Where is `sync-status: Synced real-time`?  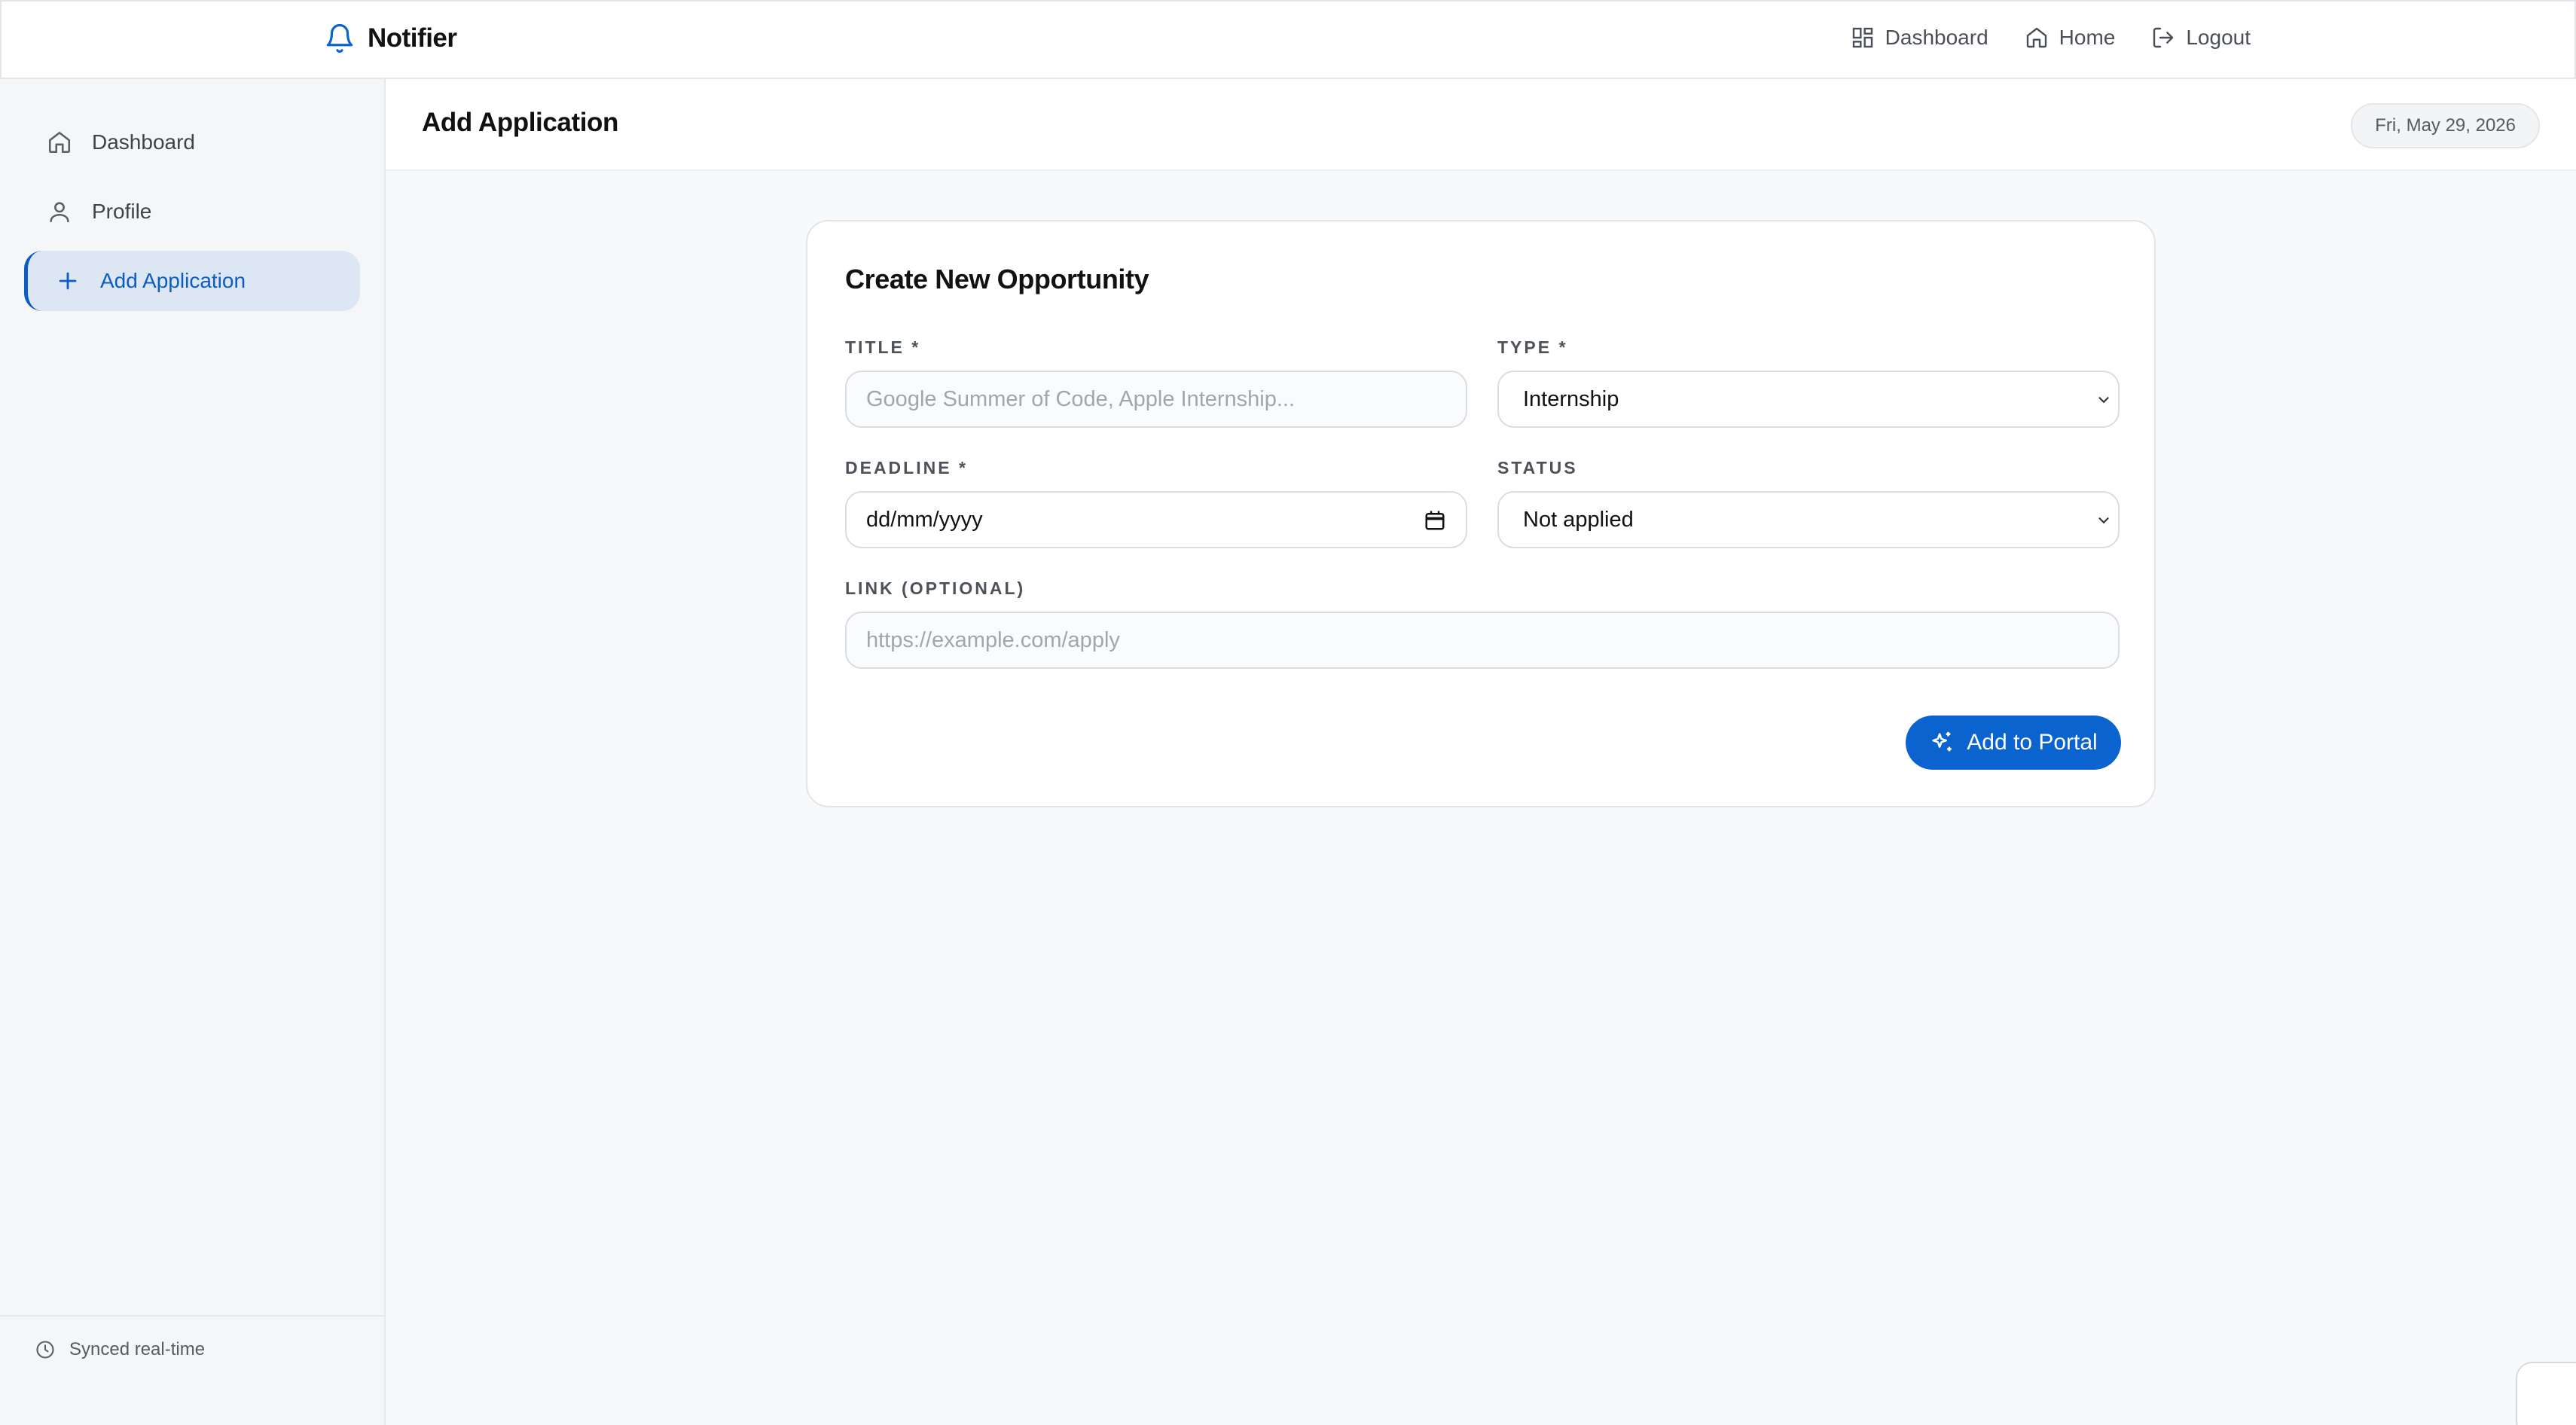 sync-status: Synced real-time is located at coordinates (120, 1350).